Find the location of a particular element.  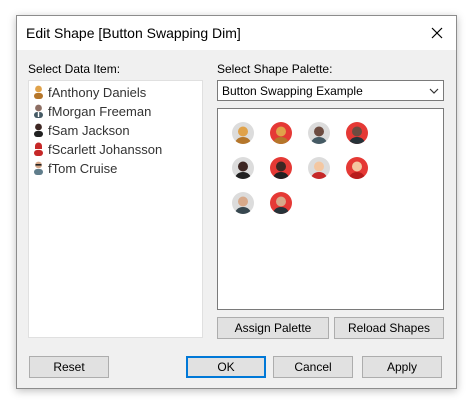

list-item-label: fSam Jackson is located at coordinates (89, 130).